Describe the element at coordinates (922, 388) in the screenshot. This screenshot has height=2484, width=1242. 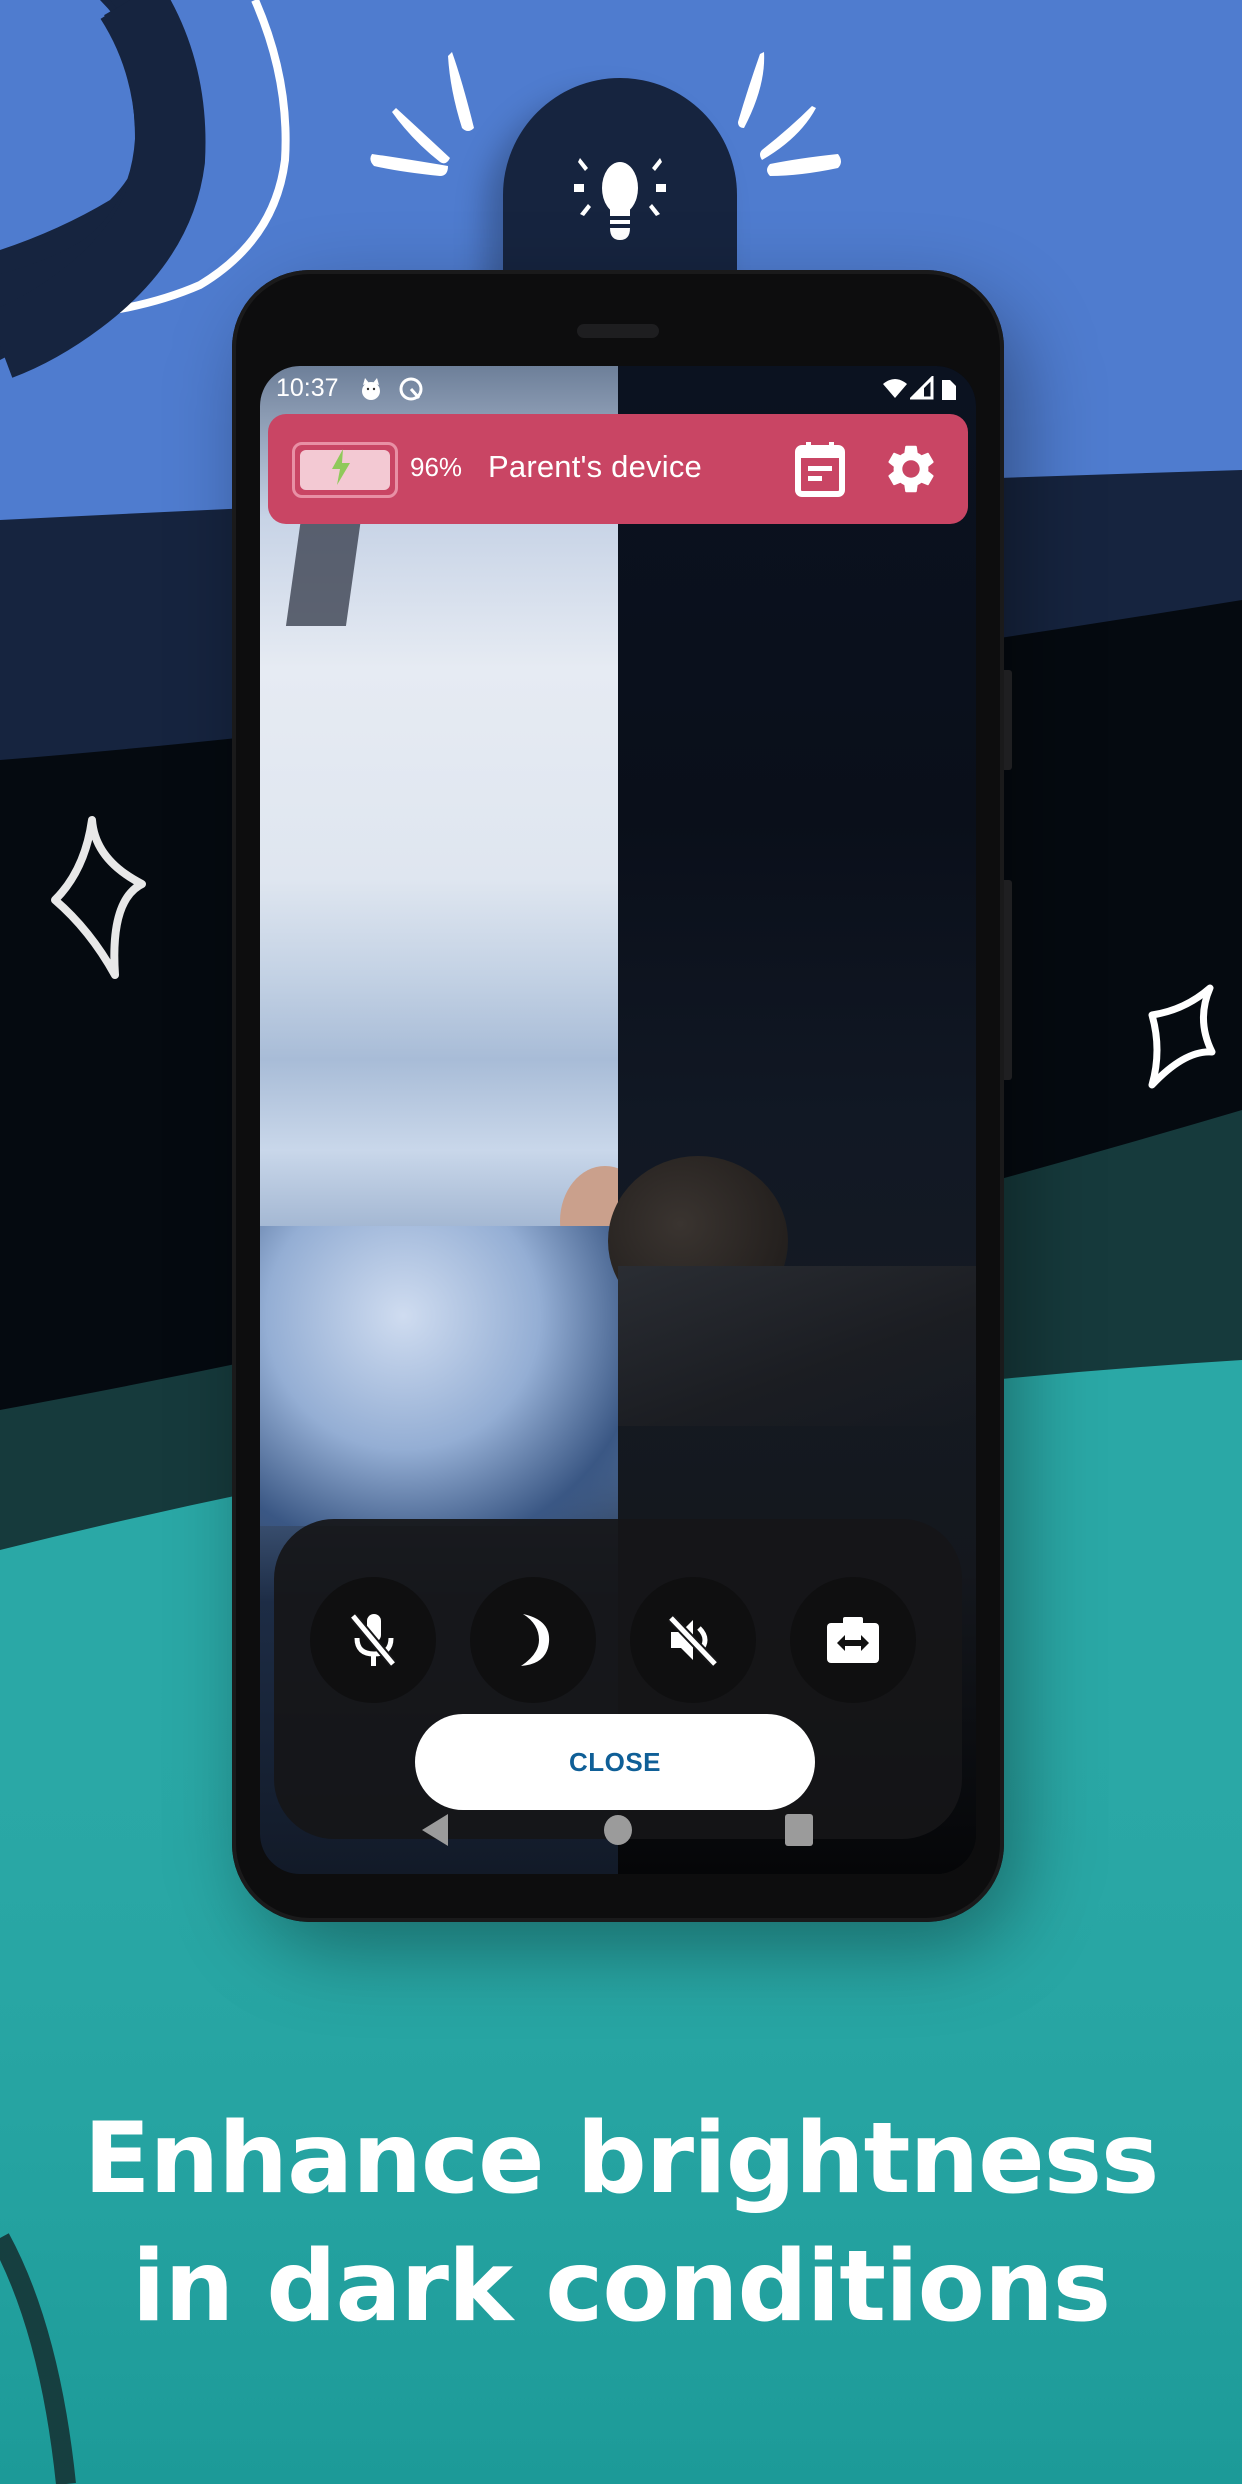
I see `cell-signal-icon` at that location.